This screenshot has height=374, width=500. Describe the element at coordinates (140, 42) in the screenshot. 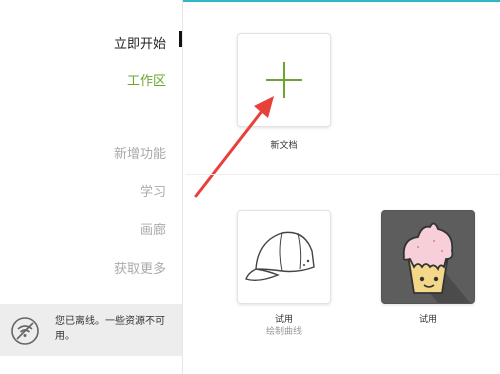

I see `sidebar-item-get-started: 立即开始` at that location.